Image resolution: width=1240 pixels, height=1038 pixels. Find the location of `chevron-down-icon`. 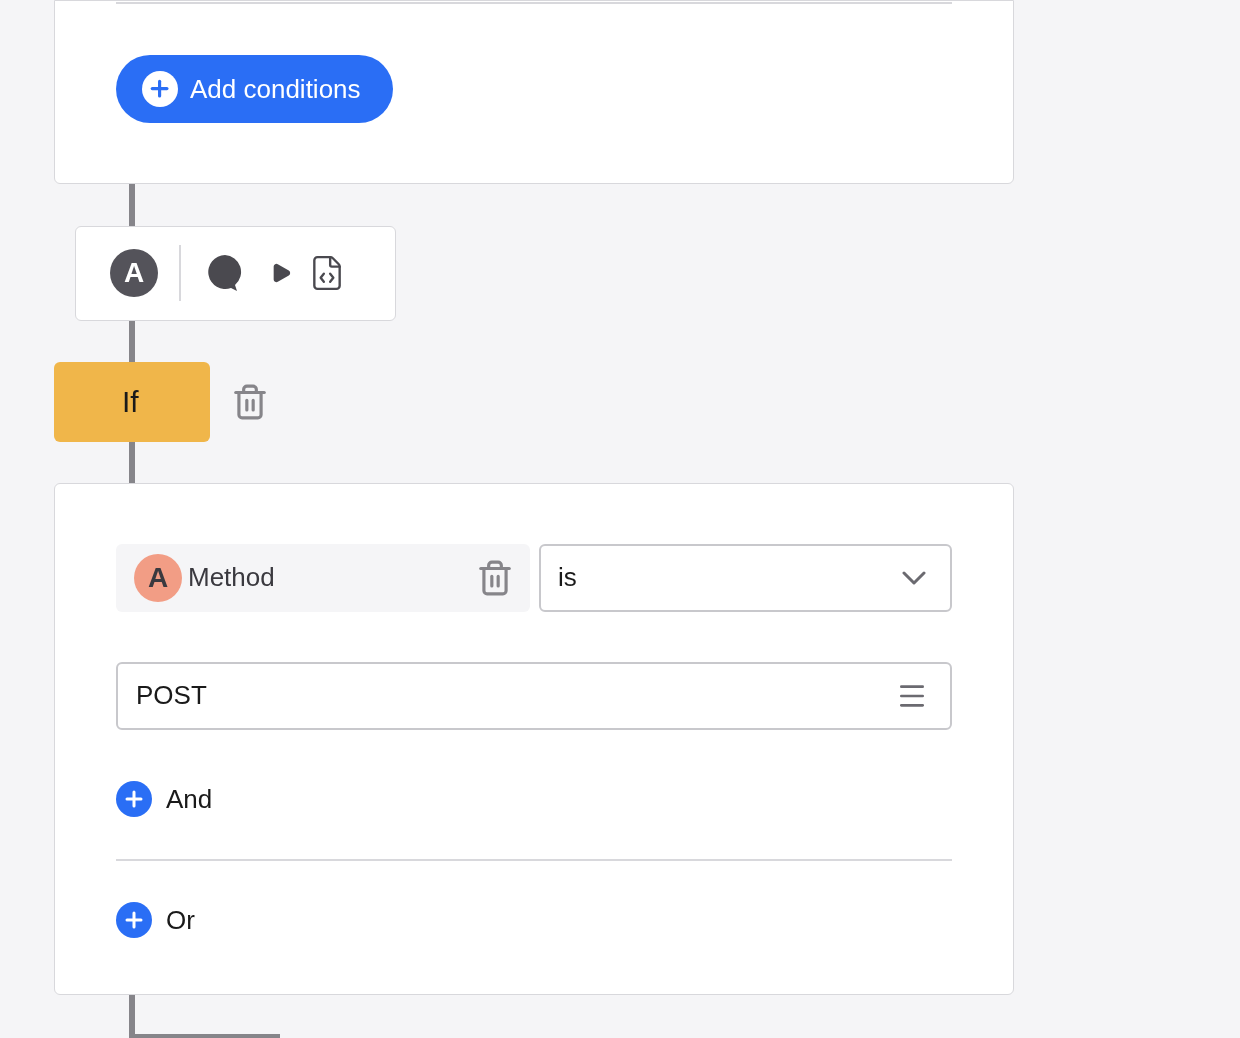

chevron-down-icon is located at coordinates (914, 577).